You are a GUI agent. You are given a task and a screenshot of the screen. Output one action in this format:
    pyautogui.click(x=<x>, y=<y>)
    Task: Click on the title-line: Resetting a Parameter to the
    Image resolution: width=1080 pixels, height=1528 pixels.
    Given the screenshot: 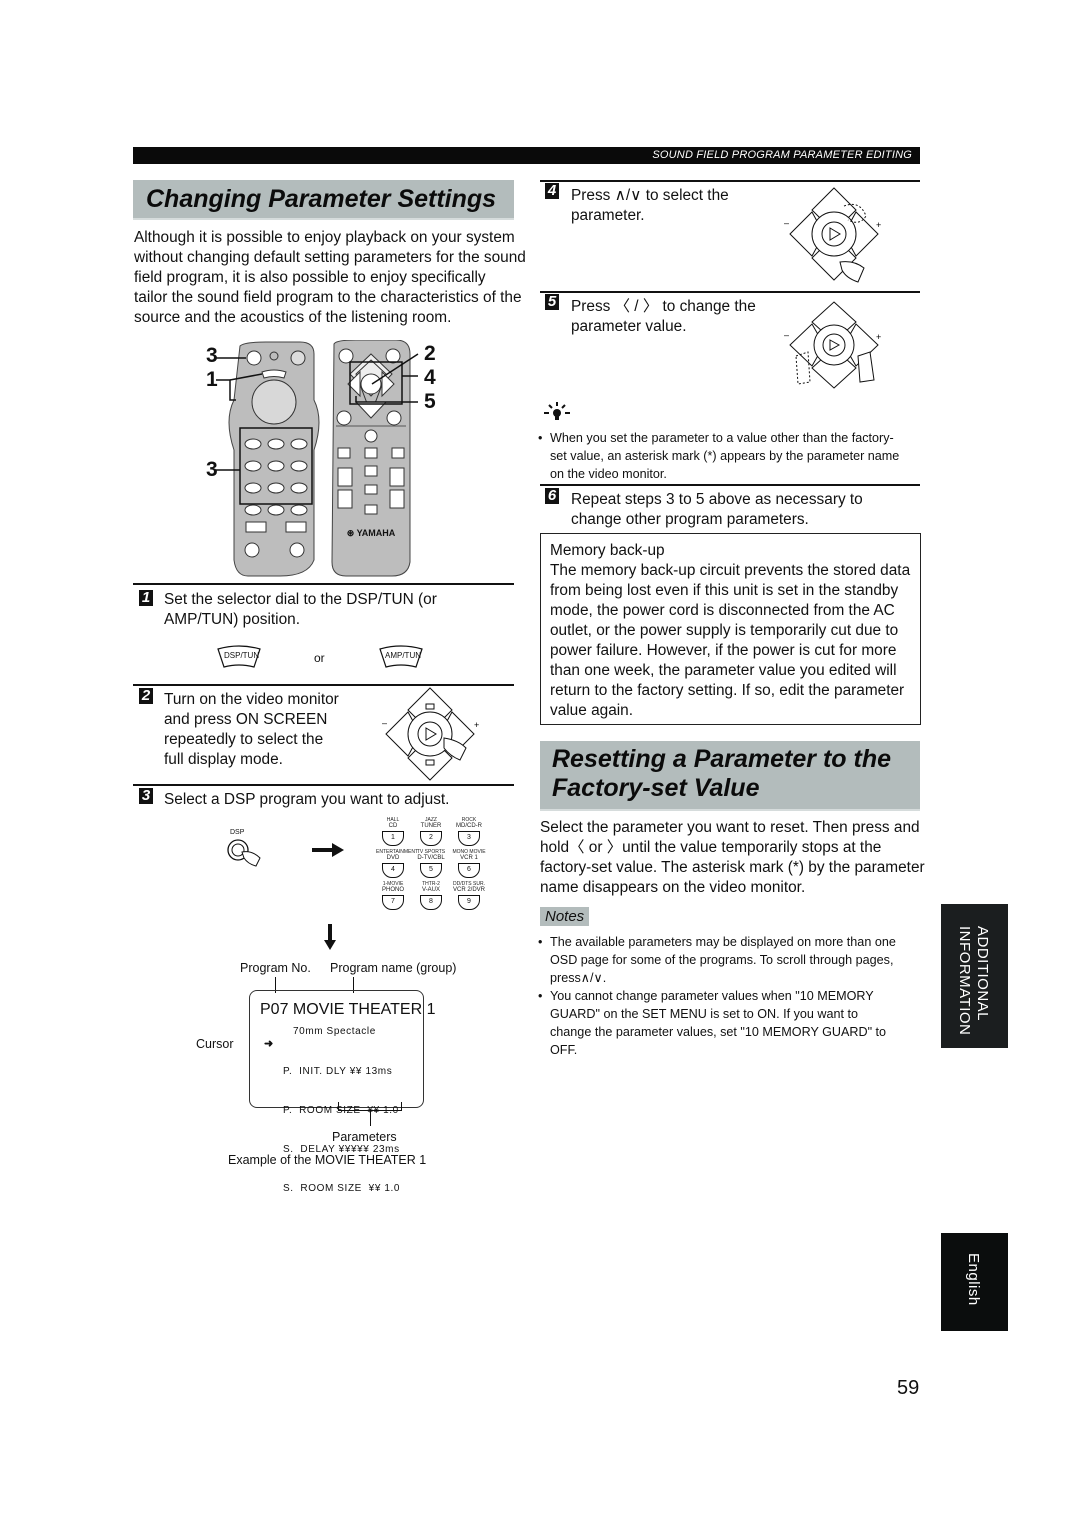 What is the action you would take?
    pyautogui.click(x=721, y=759)
    